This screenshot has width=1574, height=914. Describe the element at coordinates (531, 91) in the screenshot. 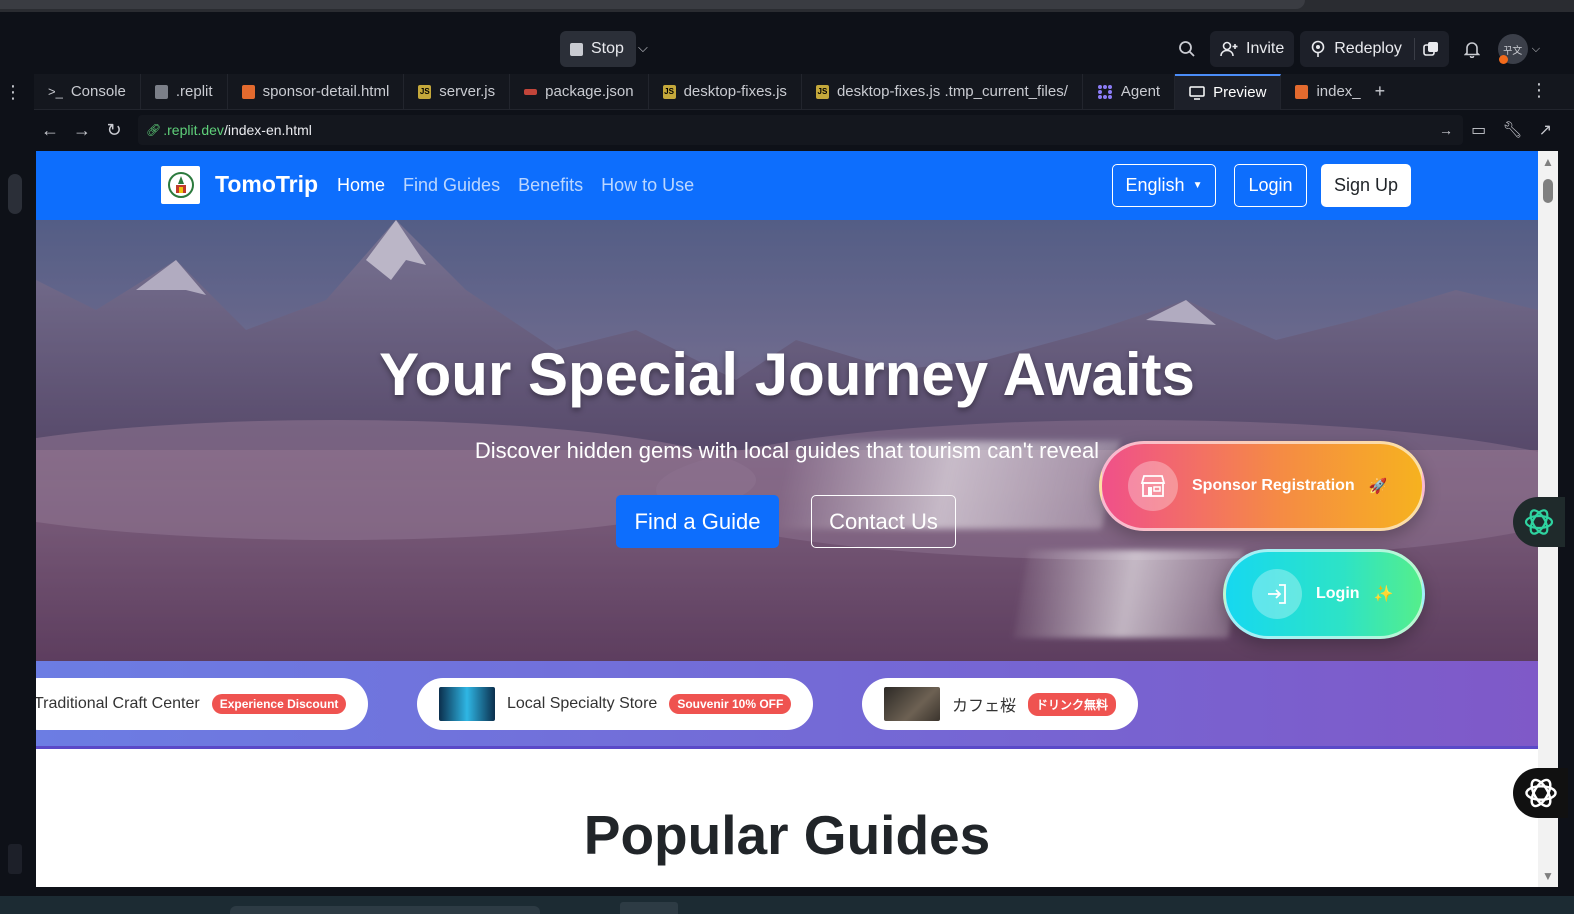

I see `json-file-icon` at that location.